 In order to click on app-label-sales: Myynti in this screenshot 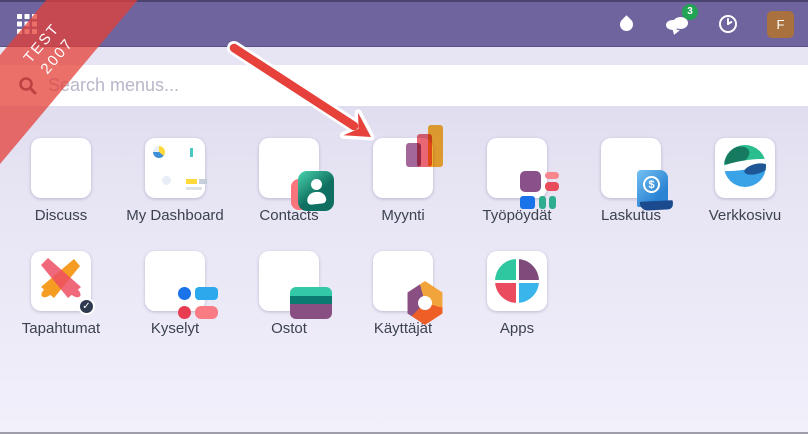, I will do `click(403, 215)`.